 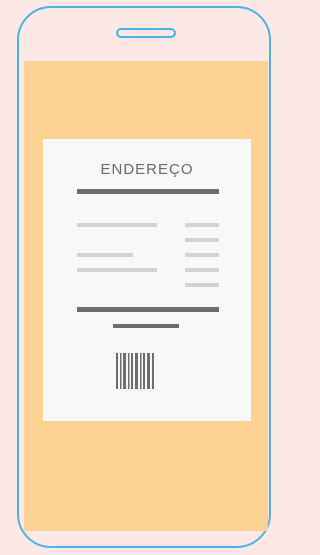 What do you see at coordinates (148, 191) in the screenshot?
I see `title-underline` at bounding box center [148, 191].